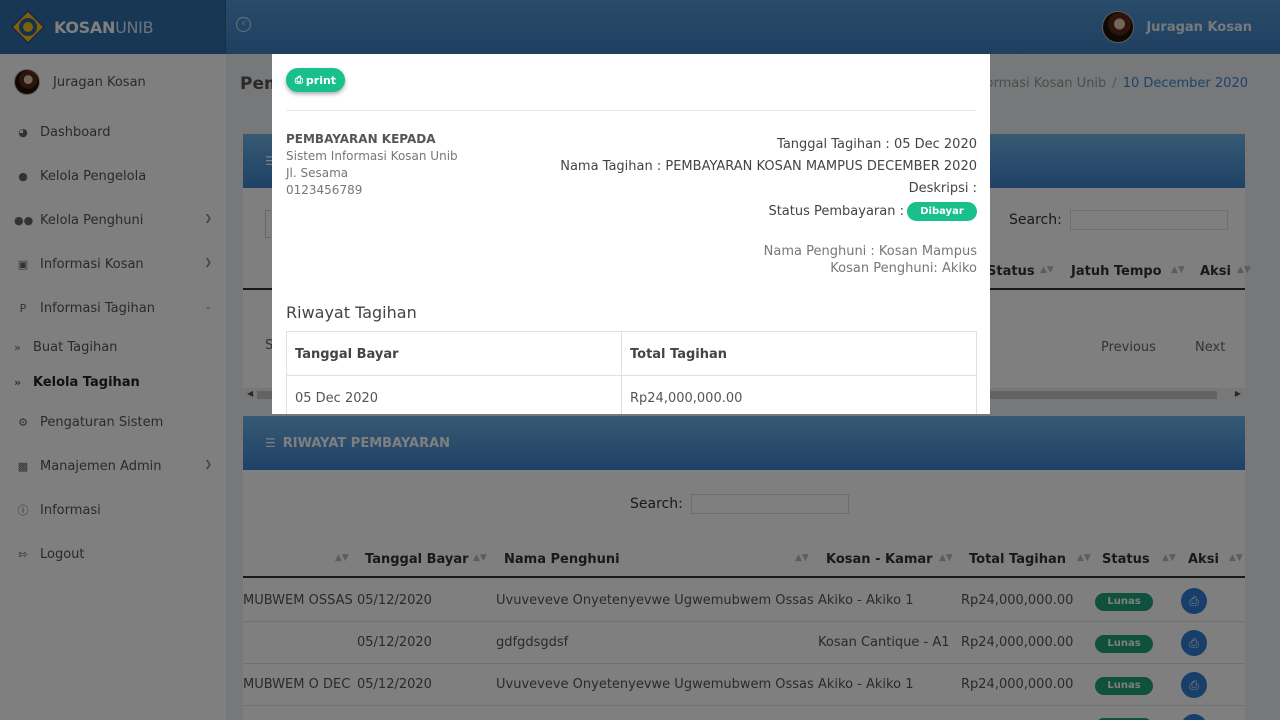  I want to click on tenant-name: Nama Penghuni : Kosan Mampus, so click(870, 251).